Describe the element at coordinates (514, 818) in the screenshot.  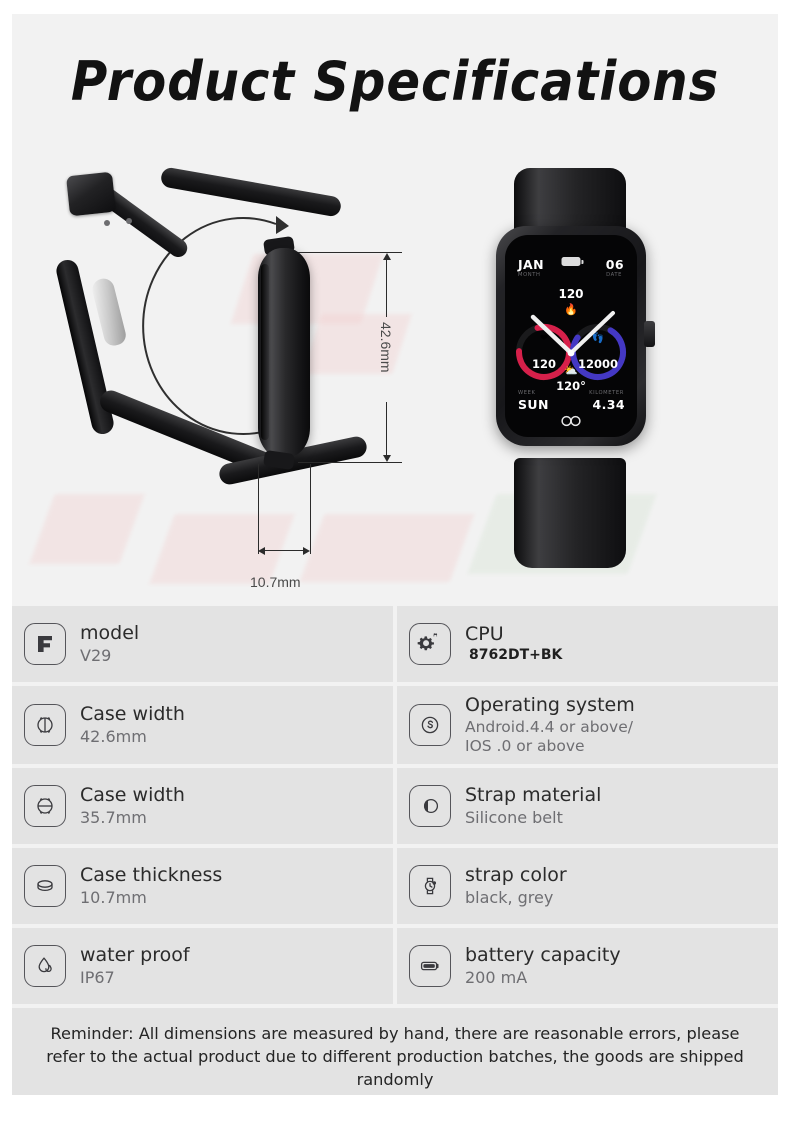
I see `spec-value: Silicone belt` at that location.